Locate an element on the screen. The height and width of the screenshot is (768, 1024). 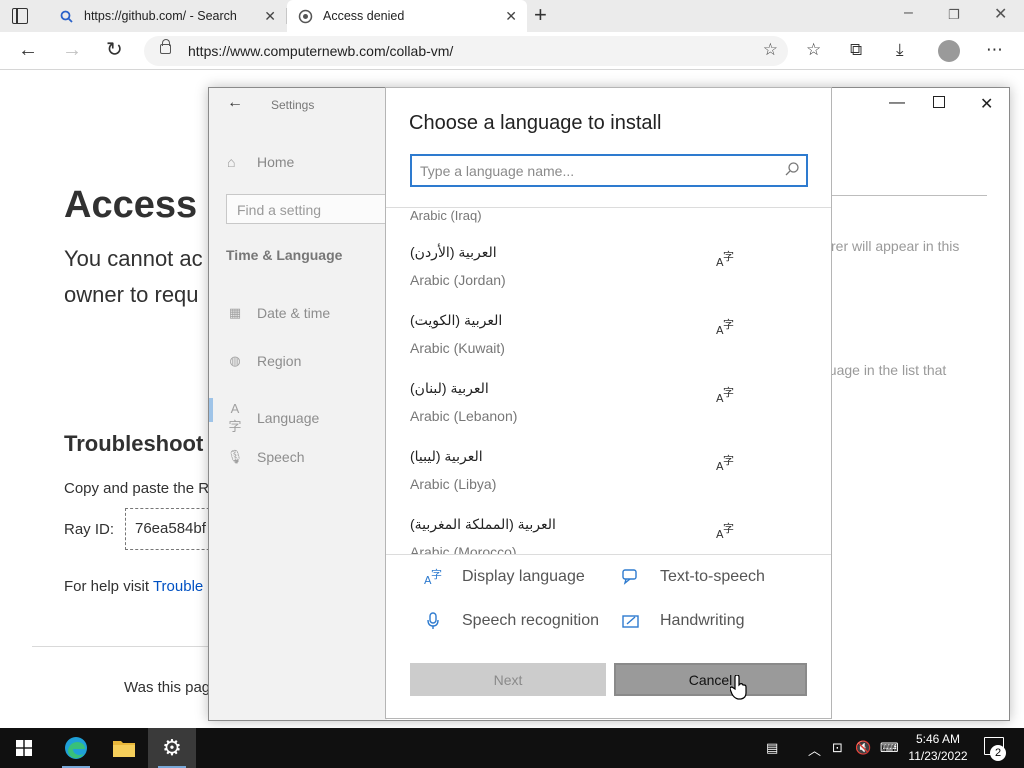
nav-label: Language is located at coordinates (288, 418).